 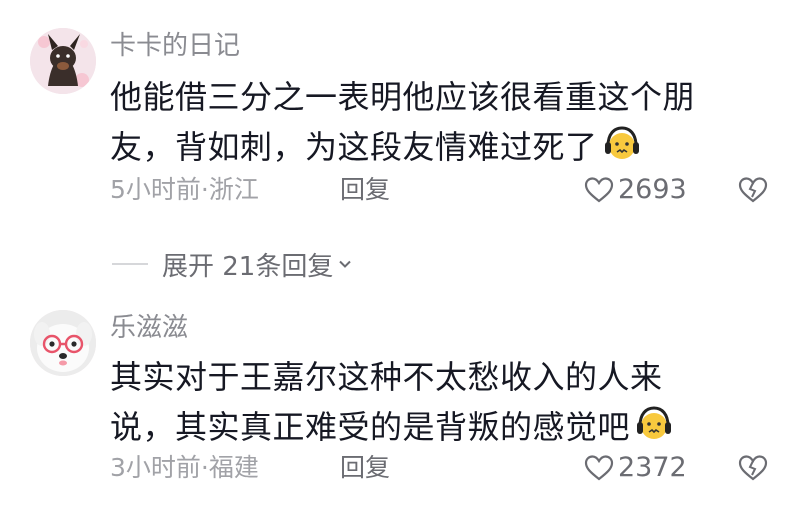 I want to click on comment-time-location: 3小时前·福建, so click(x=184, y=467).